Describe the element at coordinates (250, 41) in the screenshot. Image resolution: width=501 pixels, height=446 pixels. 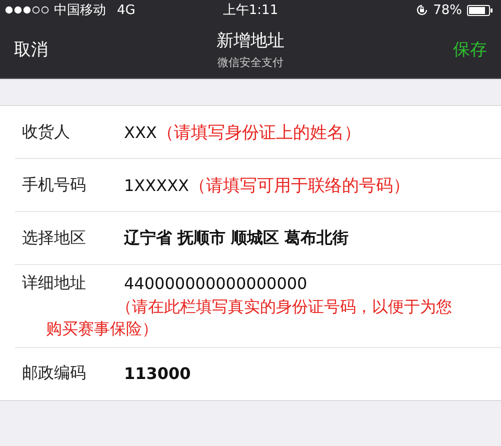
I see `page-title: 新增地址` at that location.